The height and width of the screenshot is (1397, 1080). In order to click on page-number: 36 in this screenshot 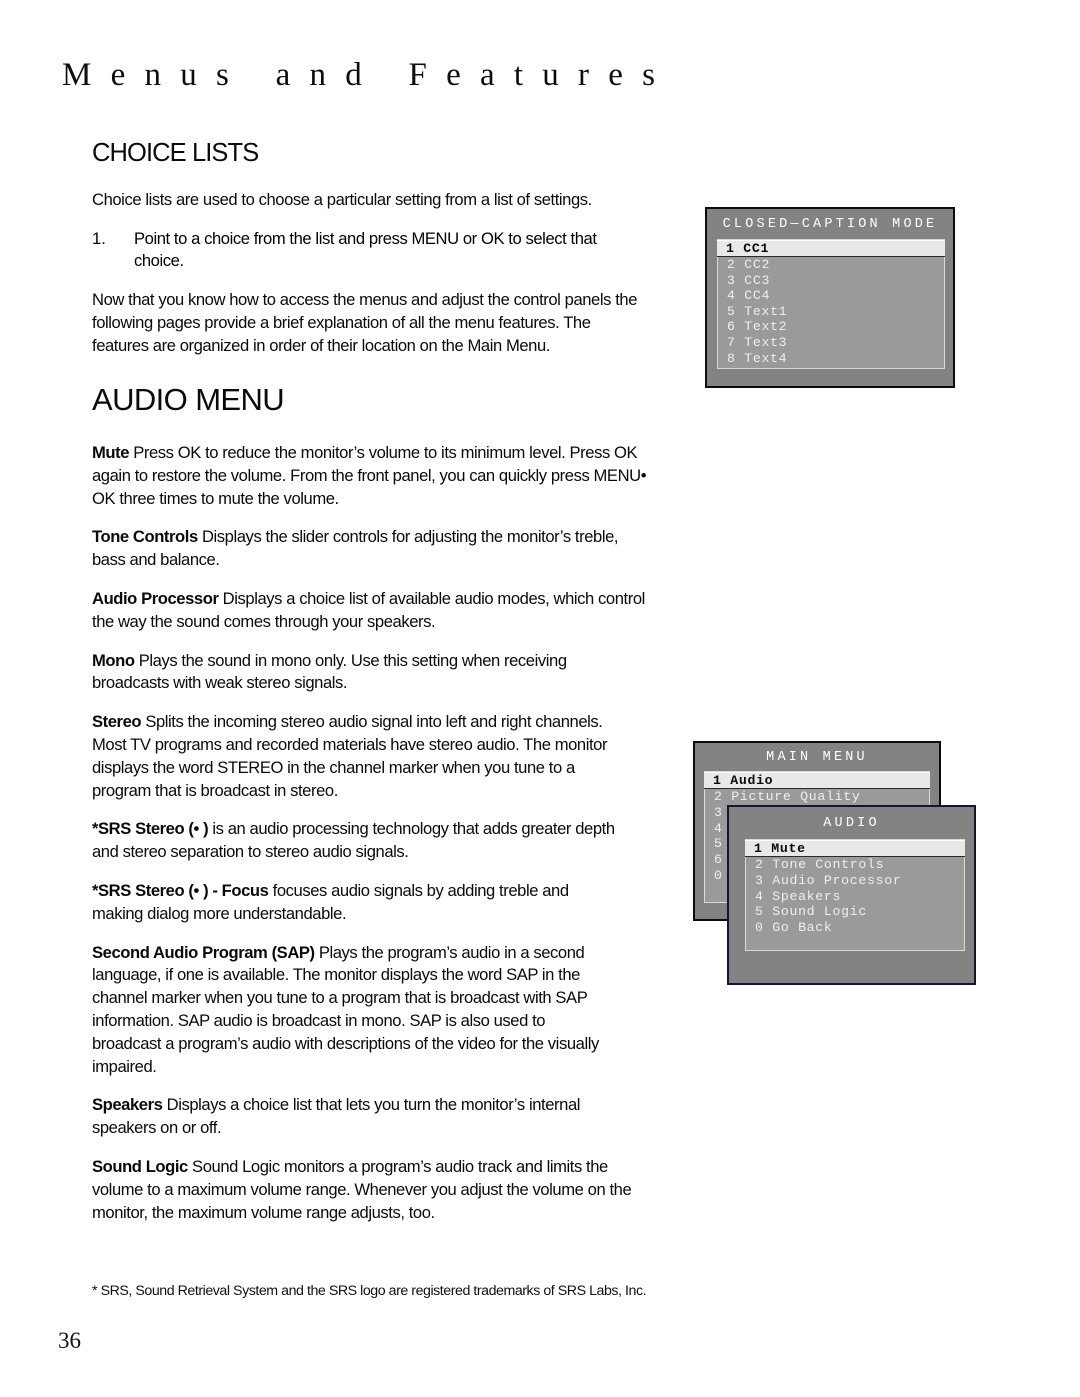, I will do `click(69, 1340)`.